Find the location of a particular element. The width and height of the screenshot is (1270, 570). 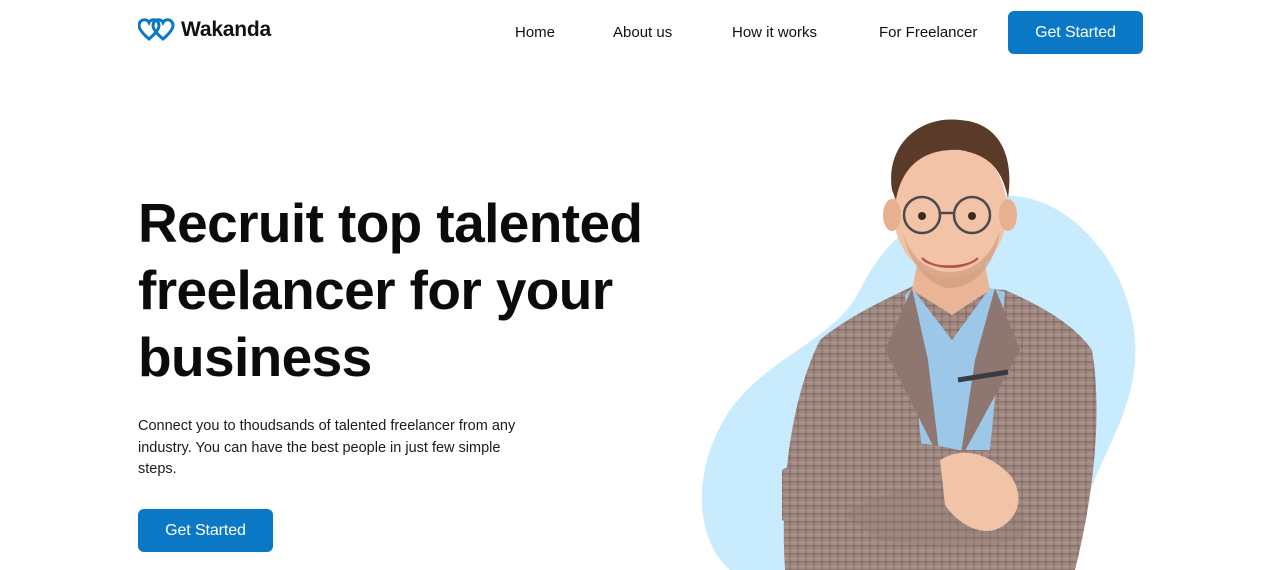

brand-logo: Wakanda is located at coordinates (204, 30).